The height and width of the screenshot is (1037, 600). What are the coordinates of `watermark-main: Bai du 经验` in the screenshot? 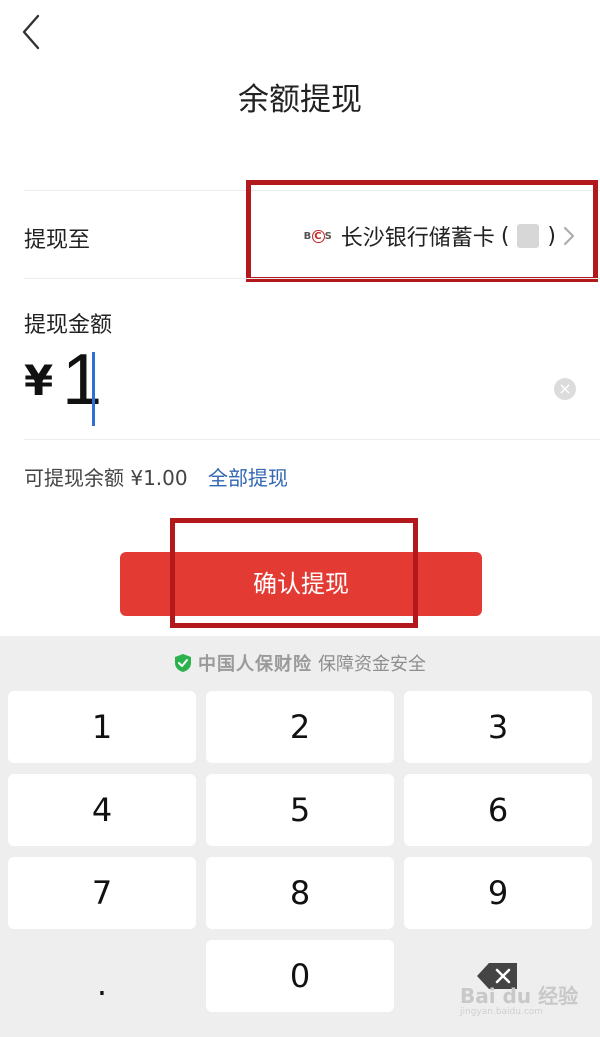 It's located at (519, 996).